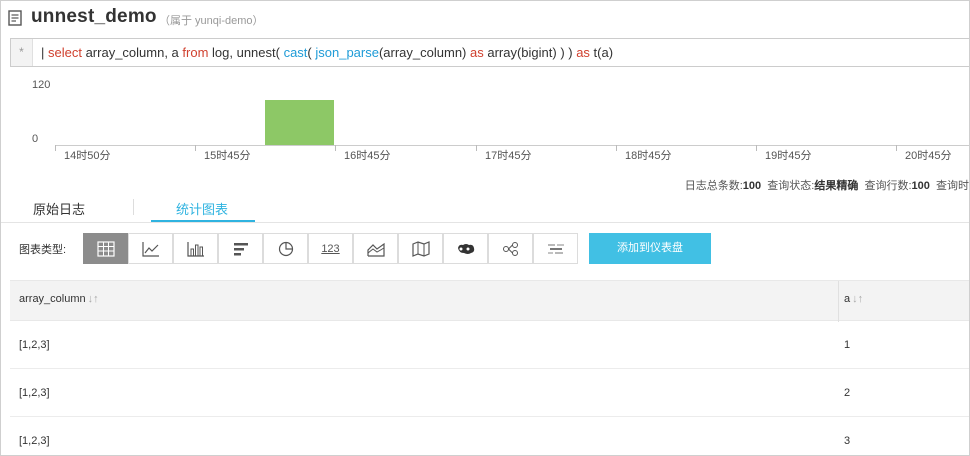 This screenshot has width=970, height=456. What do you see at coordinates (752, 186) in the screenshot?
I see `total-count-value: 100` at bounding box center [752, 186].